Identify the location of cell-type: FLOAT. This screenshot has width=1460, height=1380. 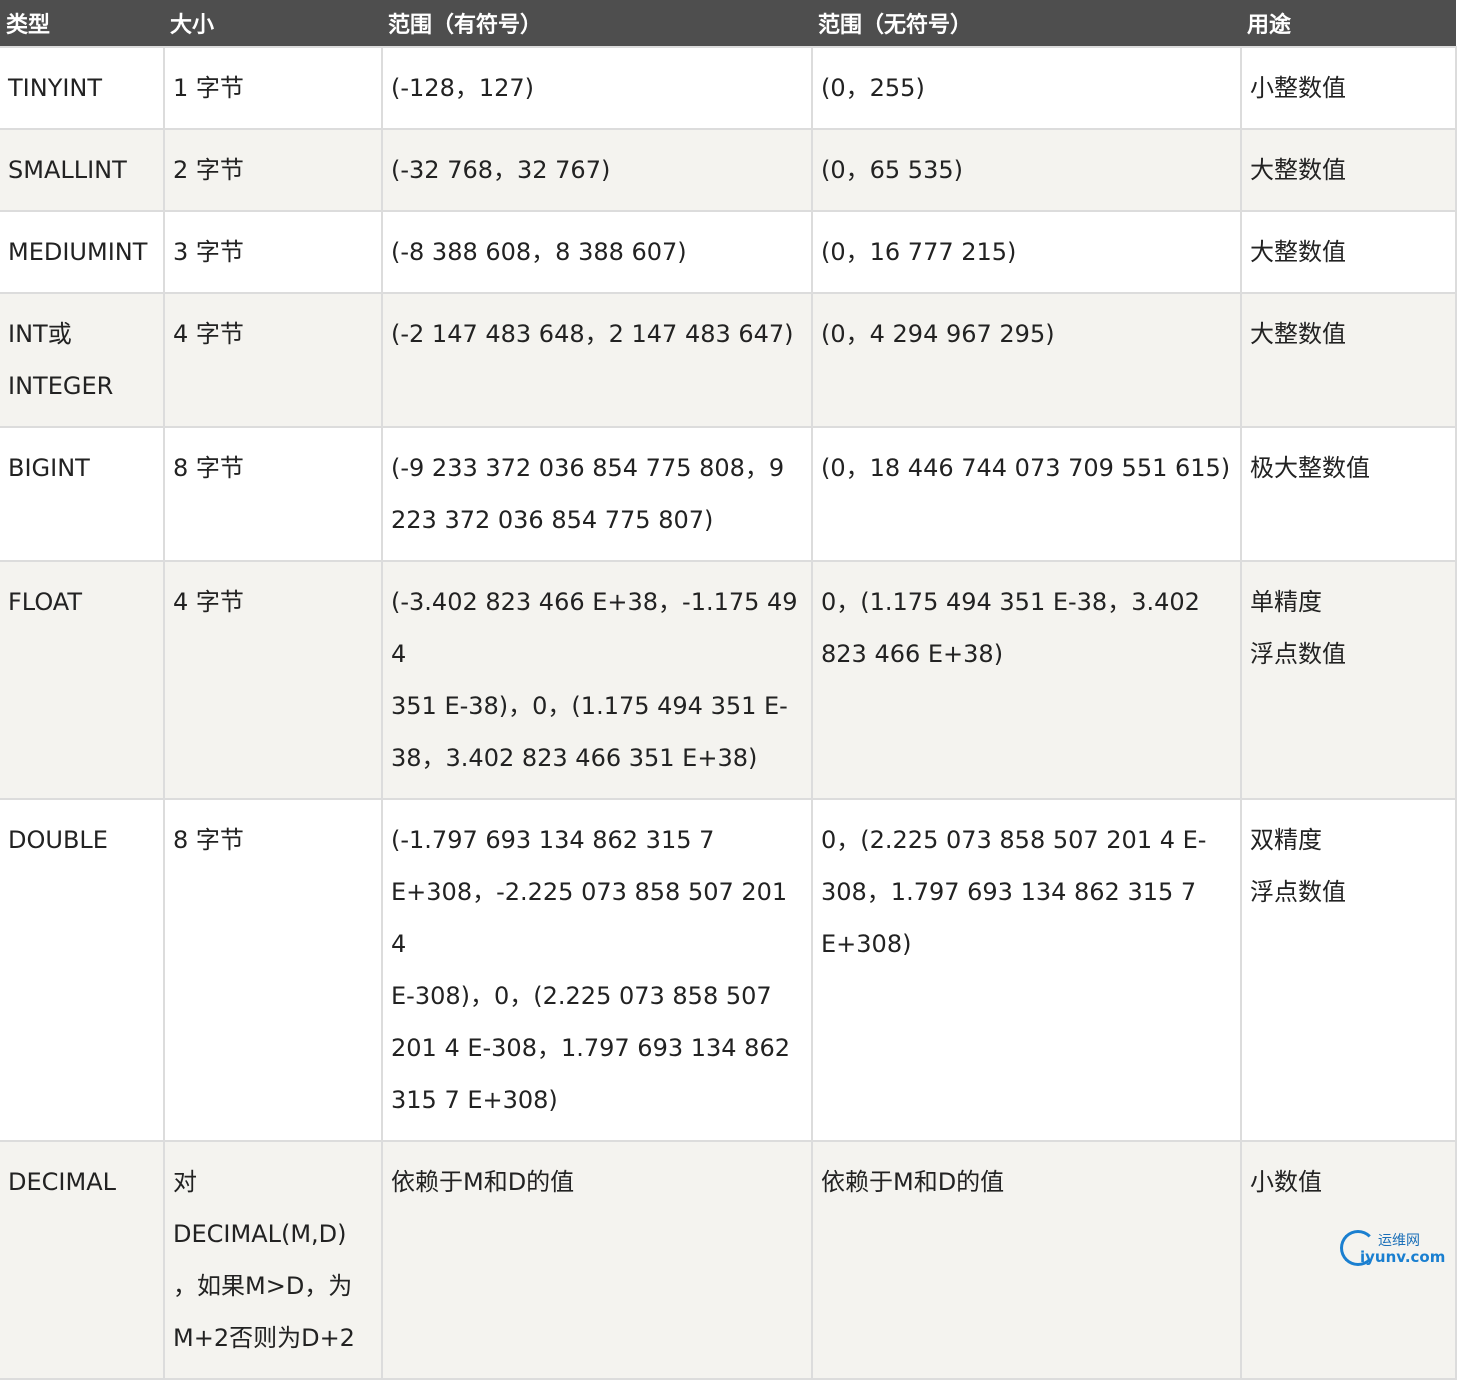
(82, 680).